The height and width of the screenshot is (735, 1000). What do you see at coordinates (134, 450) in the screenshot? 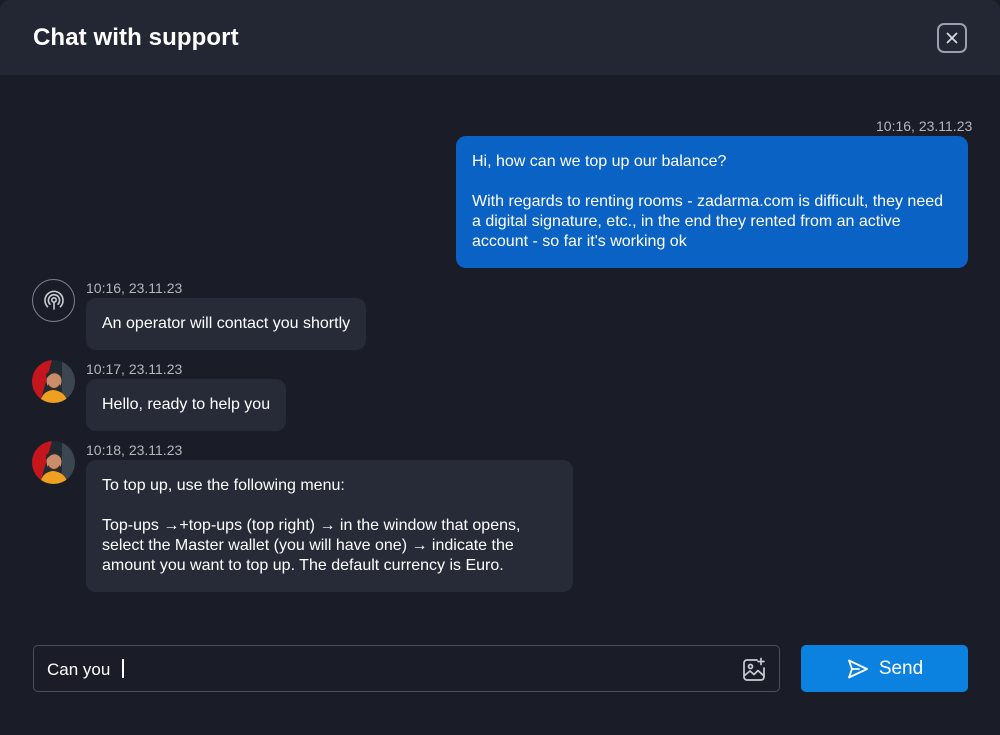
I see `message-timestamp: 10:18, 23.11.23` at bounding box center [134, 450].